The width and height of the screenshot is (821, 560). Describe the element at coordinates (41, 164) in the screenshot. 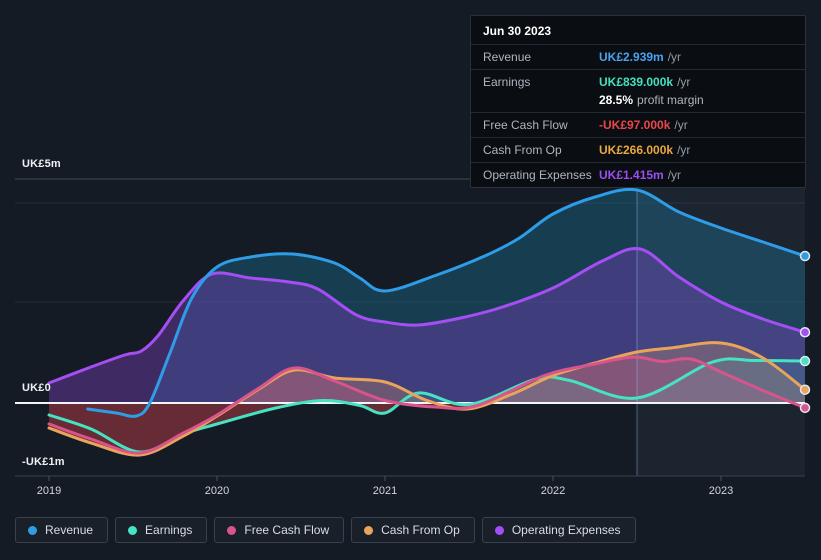

I see `y-axis-label-5m: UK£5m` at that location.